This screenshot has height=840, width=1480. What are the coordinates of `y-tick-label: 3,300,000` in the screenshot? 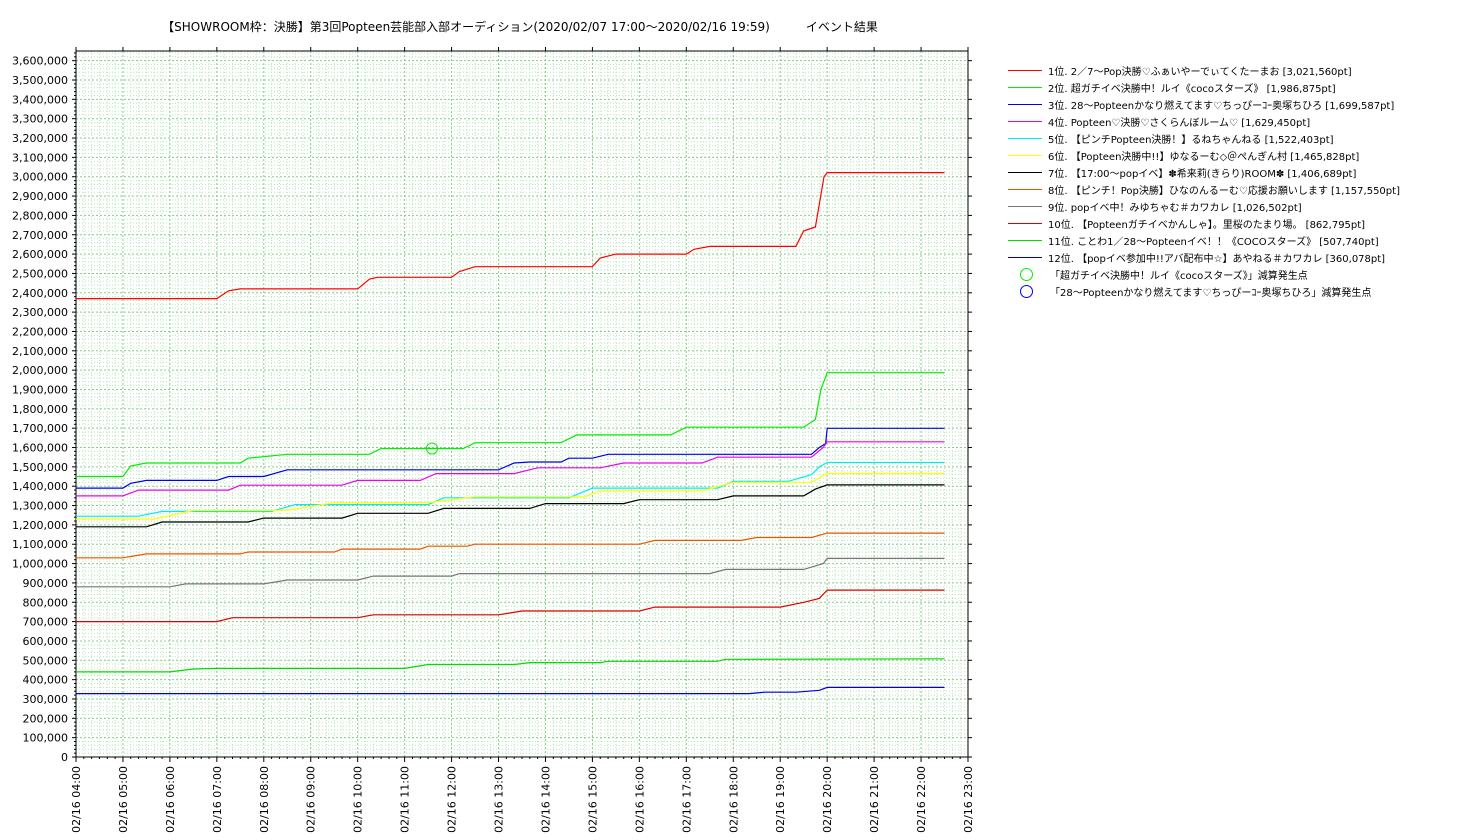 It's located at (40, 119).